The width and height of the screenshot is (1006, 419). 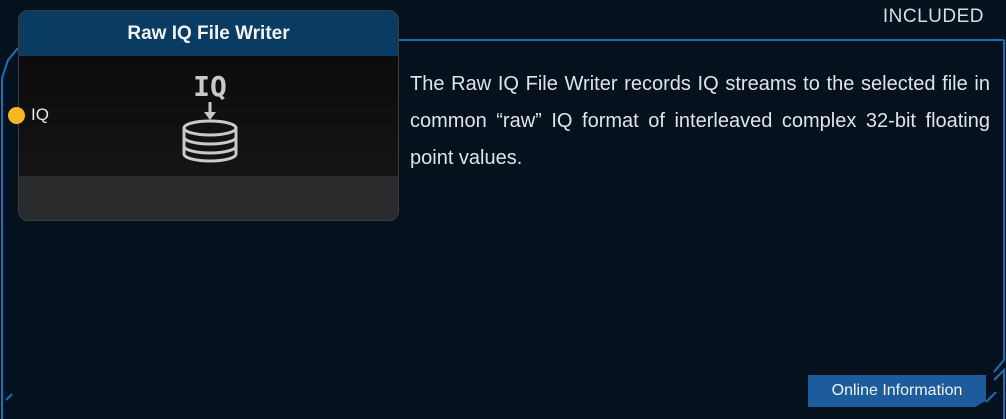 I want to click on iq-database-write-icon: IQ, so click(x=210, y=116).